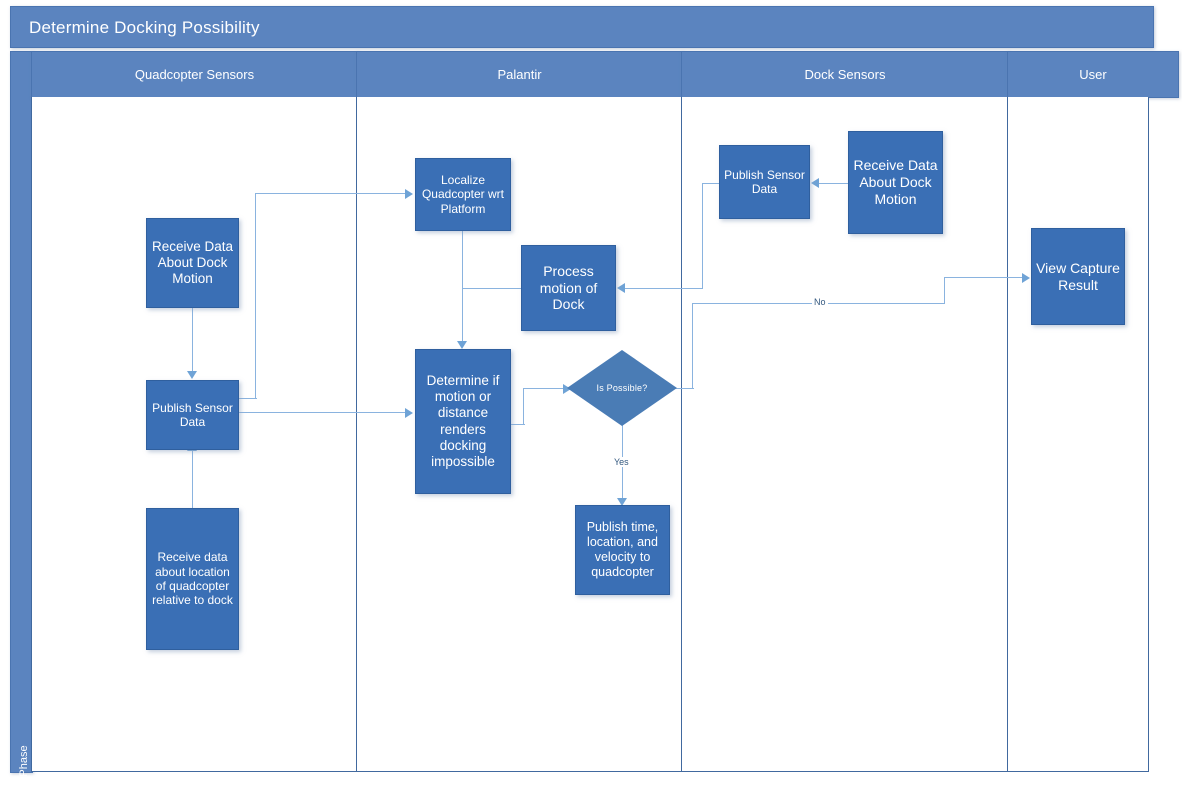 The image size is (1182, 796). What do you see at coordinates (193, 479) in the screenshot?
I see `connector-q-location-to-q-publish` at bounding box center [193, 479].